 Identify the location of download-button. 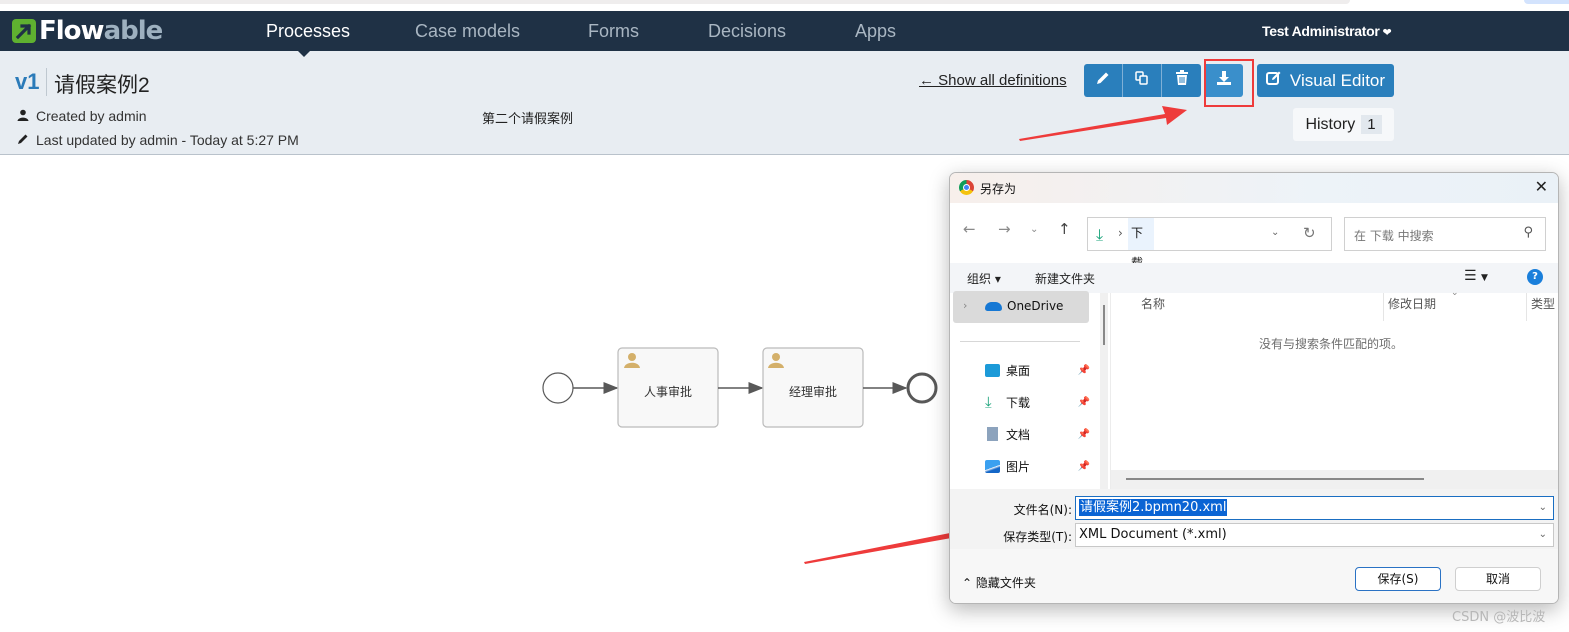
(1224, 80).